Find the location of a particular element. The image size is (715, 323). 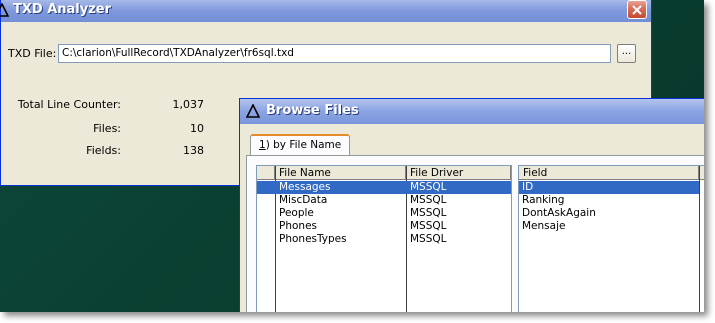

tab-label: ) by File Name is located at coordinates (303, 145).